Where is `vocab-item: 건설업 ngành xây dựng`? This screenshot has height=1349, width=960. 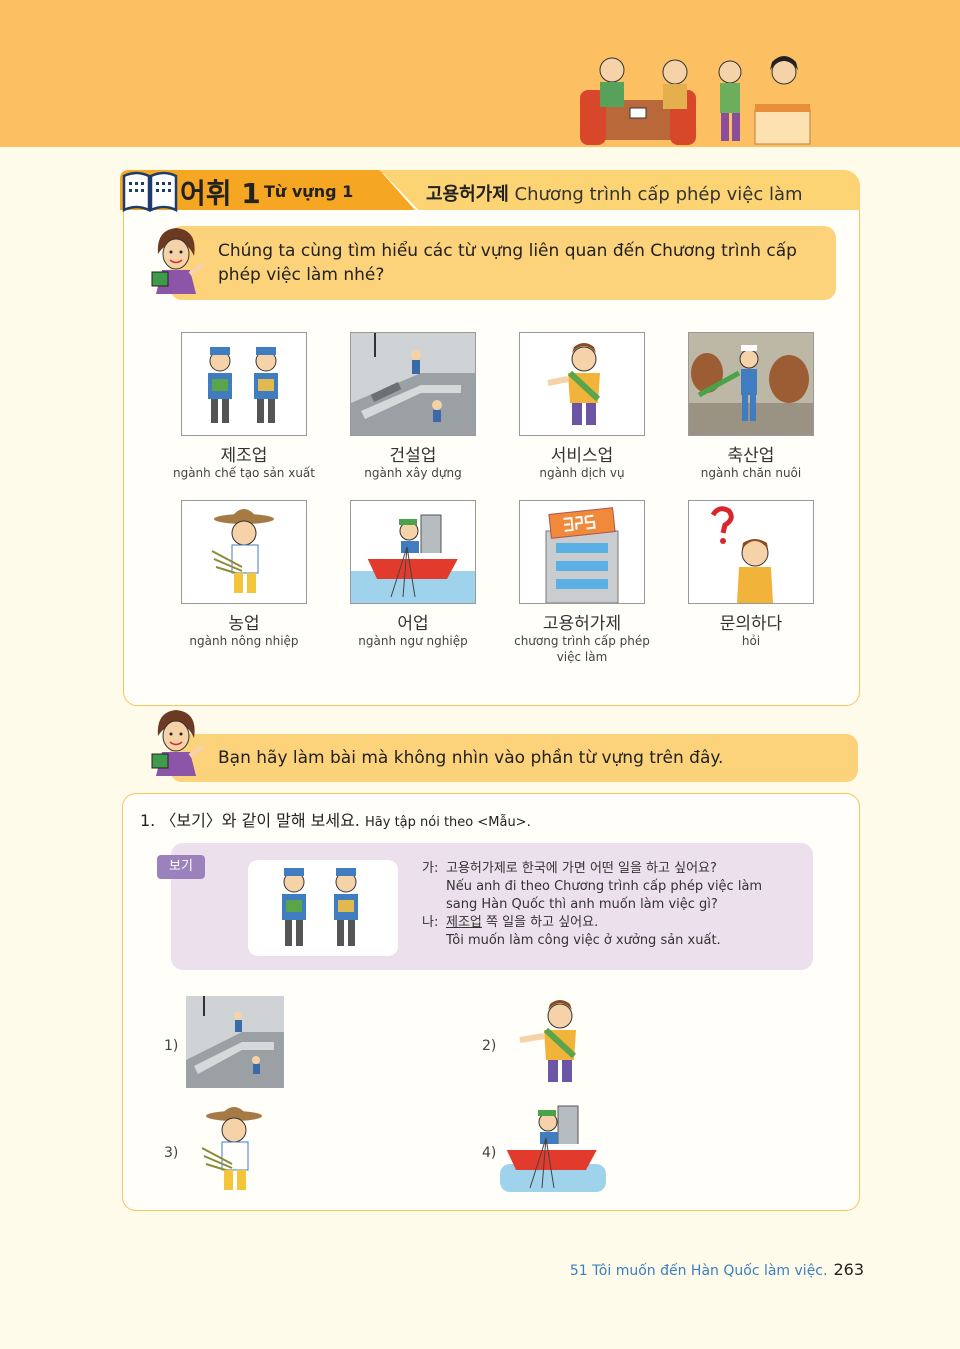 vocab-item: 건설업 ngành xây dựng is located at coordinates (413, 407).